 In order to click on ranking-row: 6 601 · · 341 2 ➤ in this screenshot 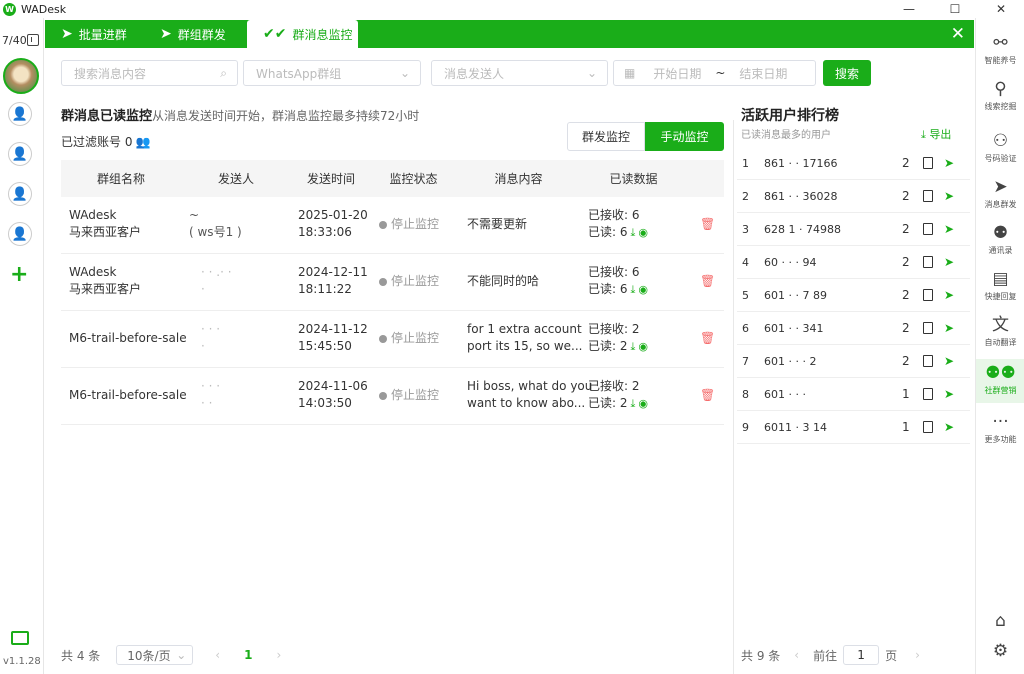, I will do `click(853, 328)`.